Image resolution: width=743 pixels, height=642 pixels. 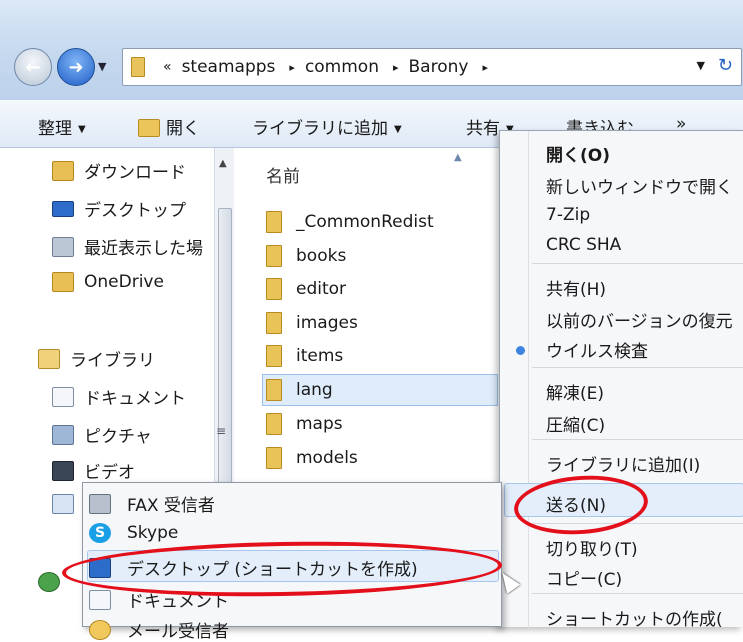 I want to click on open-icon, so click(x=149, y=128).